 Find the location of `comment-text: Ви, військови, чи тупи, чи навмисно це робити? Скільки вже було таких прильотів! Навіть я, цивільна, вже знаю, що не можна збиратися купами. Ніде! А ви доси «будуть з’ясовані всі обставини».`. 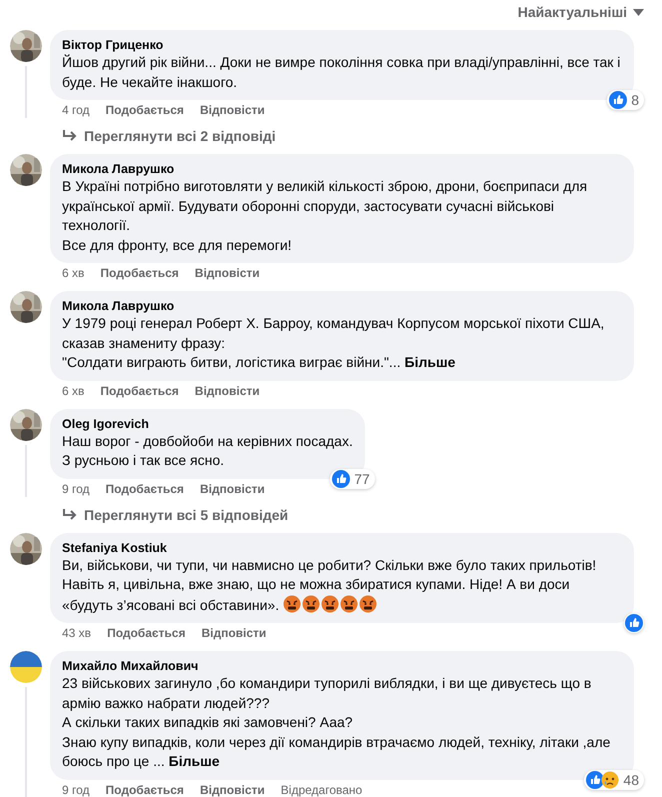

comment-text: Ви, військови, чи тупи, чи навмисно це робити? Скільки вже було таких прильотів! Навіть я, цивільна, вже знаю, що не можна збиратися купами. Ніде! А ви доси «будуть з’ясовані всі обставини». is located at coordinates (330, 585).